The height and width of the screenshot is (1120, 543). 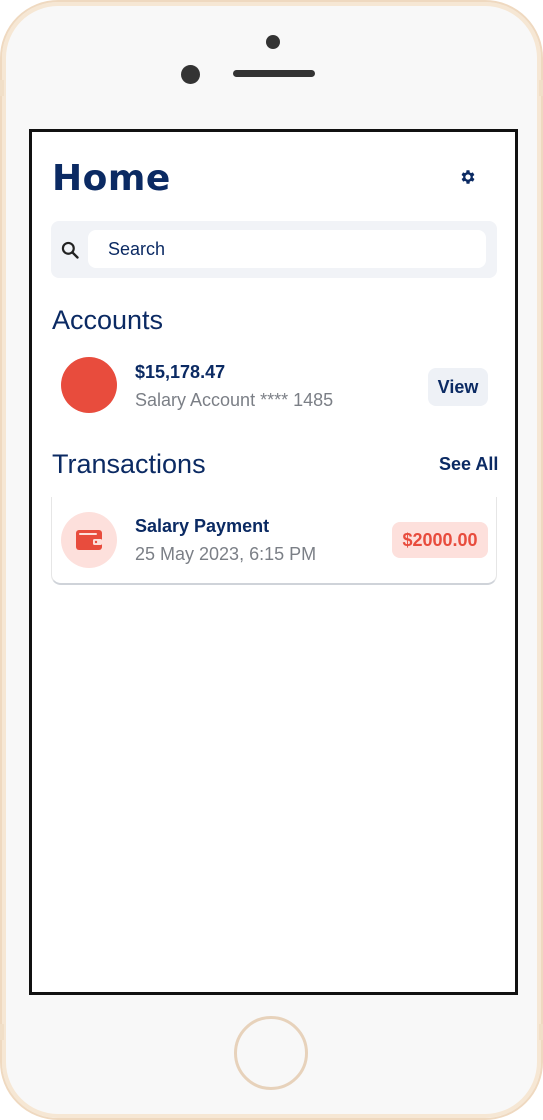 I want to click on transactions-section-title: Transactions, so click(x=129, y=464).